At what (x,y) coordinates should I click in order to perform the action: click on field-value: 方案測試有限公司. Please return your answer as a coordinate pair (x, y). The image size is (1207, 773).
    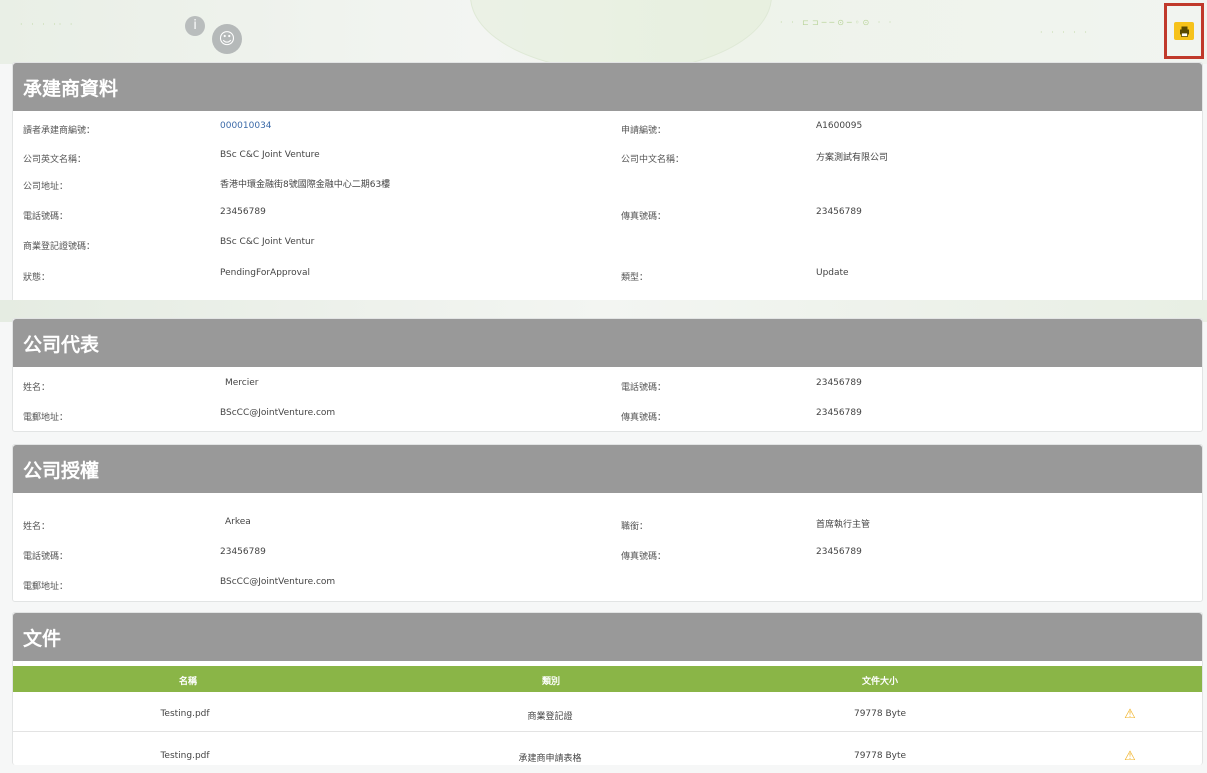
    Looking at the image, I should click on (852, 158).